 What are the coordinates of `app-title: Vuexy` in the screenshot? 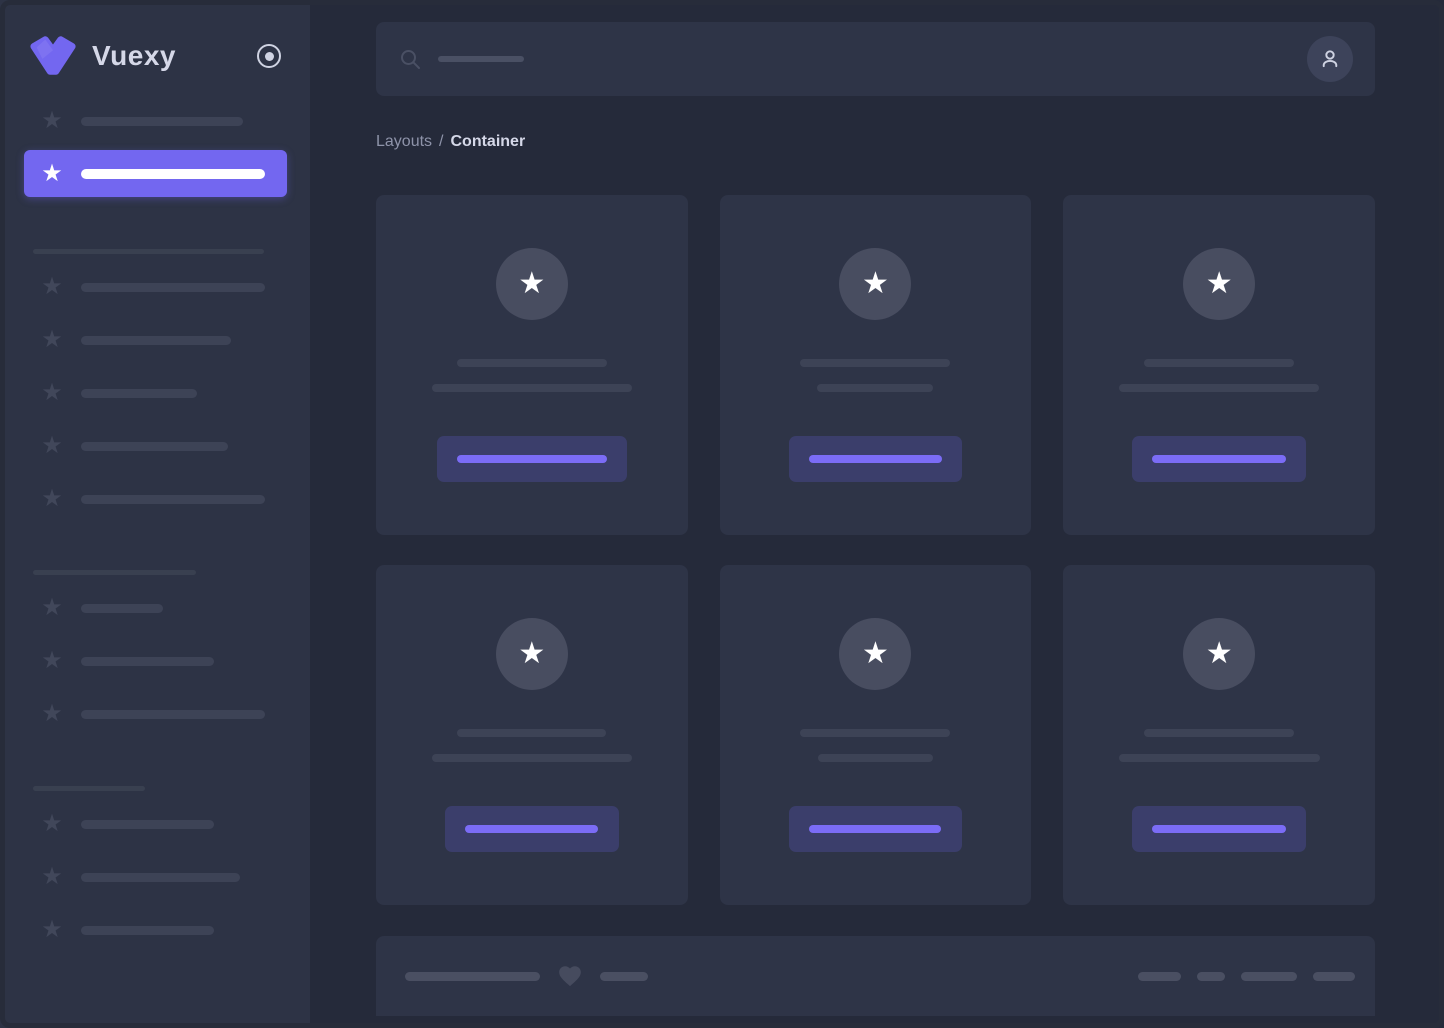 It's located at (134, 55).